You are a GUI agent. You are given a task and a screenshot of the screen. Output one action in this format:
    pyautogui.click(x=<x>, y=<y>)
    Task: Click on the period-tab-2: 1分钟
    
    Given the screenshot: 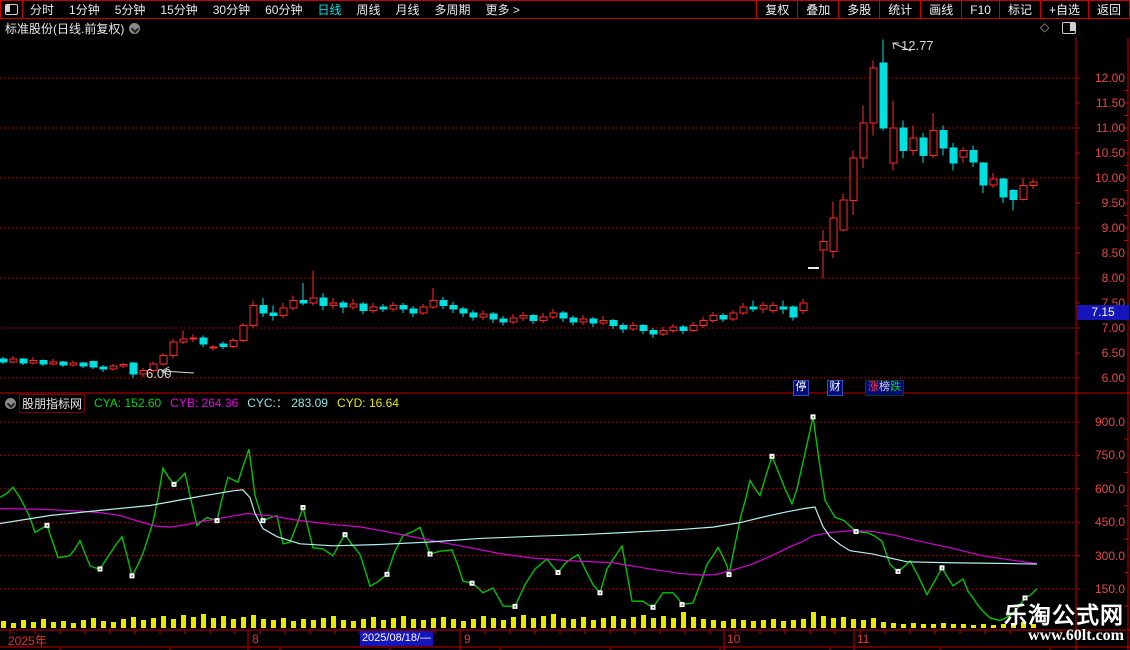 What is the action you would take?
    pyautogui.click(x=84, y=9)
    